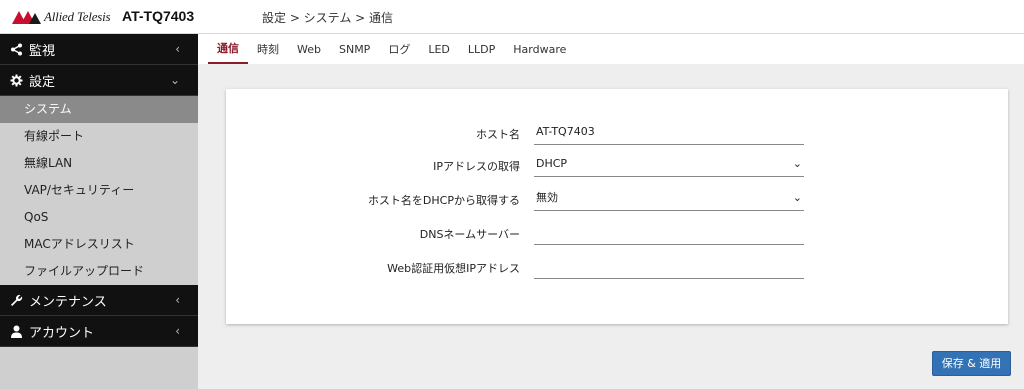 The height and width of the screenshot is (389, 1024). I want to click on tab-web: Web, so click(309, 49).